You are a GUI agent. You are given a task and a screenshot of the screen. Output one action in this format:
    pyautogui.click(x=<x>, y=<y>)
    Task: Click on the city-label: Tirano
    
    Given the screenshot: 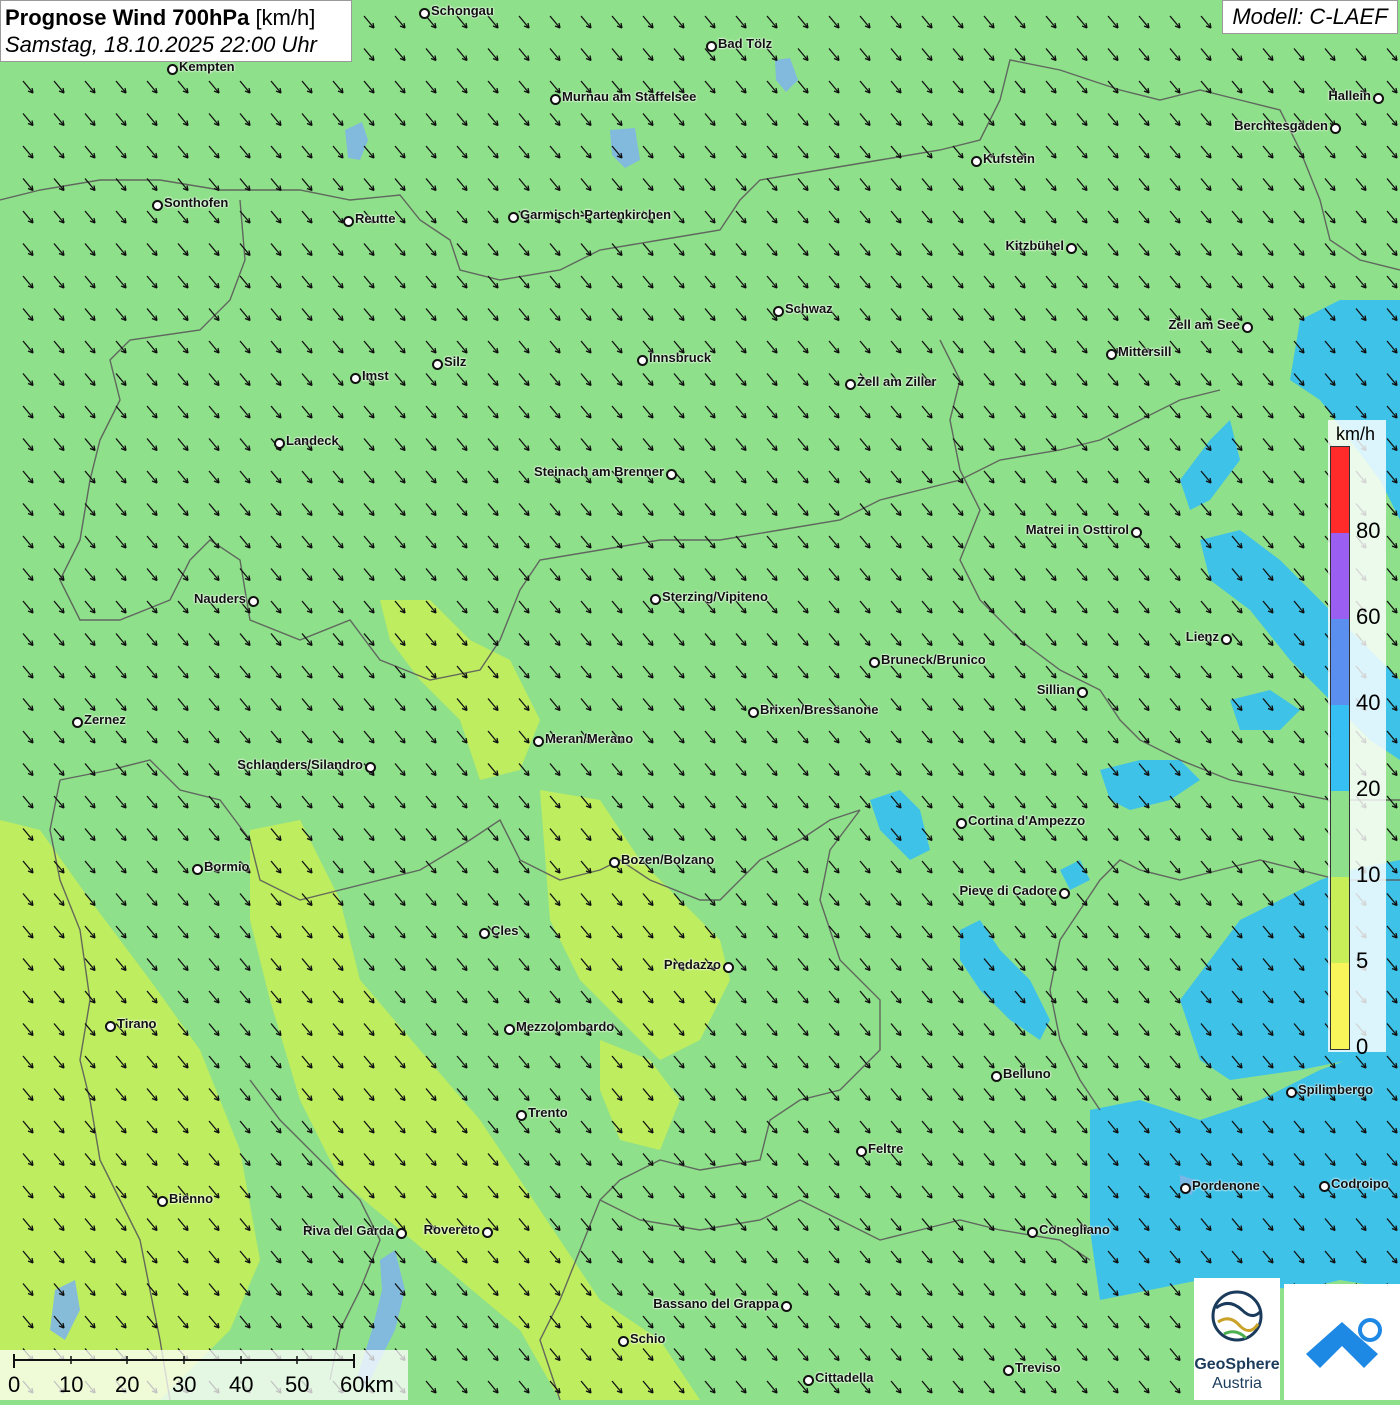 What is the action you would take?
    pyautogui.click(x=137, y=1023)
    